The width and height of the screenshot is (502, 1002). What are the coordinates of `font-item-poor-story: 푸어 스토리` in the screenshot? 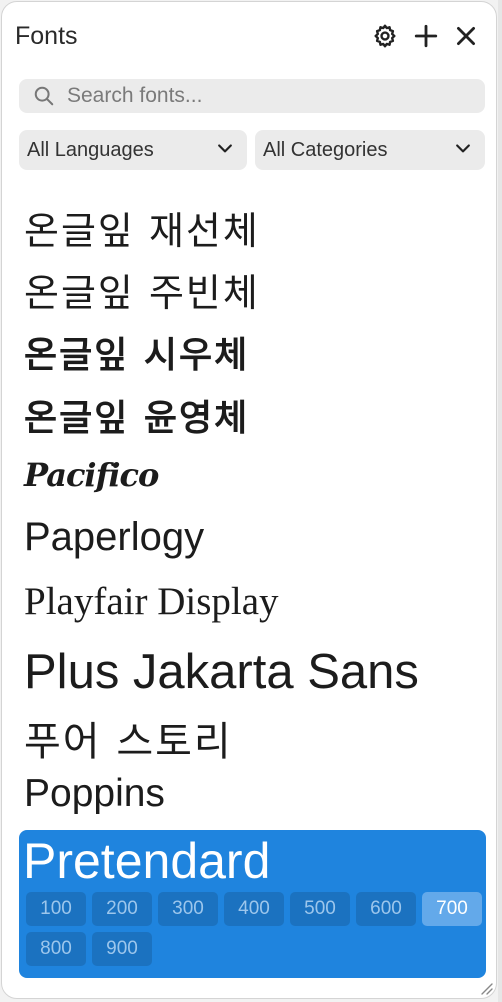 It's located at (128, 738).